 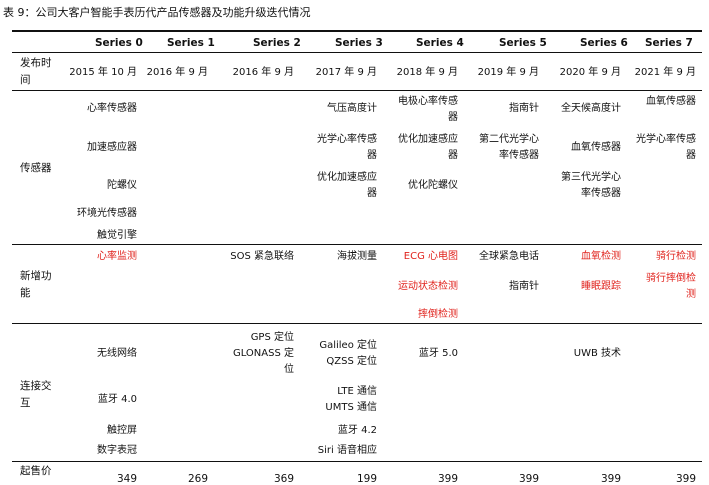 What do you see at coordinates (263, 353) in the screenshot?
I see `connect-s2-gps: GPS 定位 GLONASS 定位` at bounding box center [263, 353].